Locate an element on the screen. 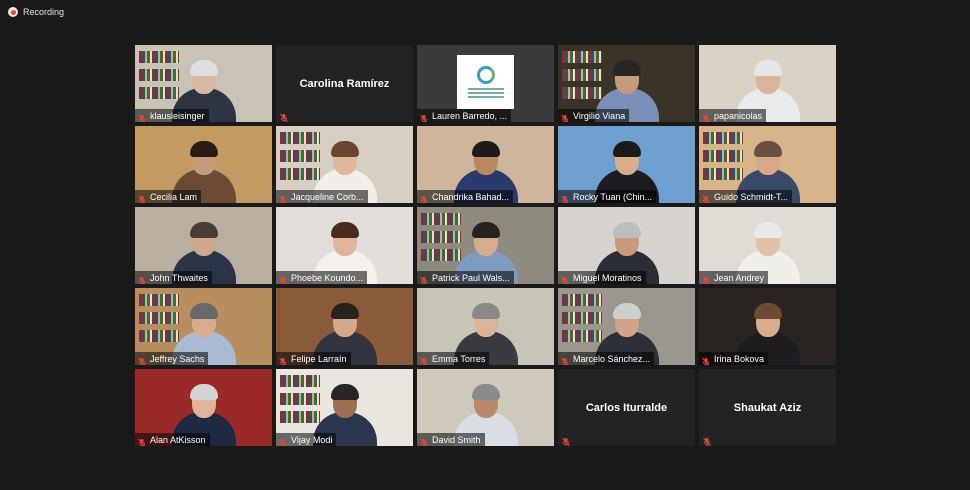  participant-name-bar: Irina Bokova is located at coordinates (734, 358).